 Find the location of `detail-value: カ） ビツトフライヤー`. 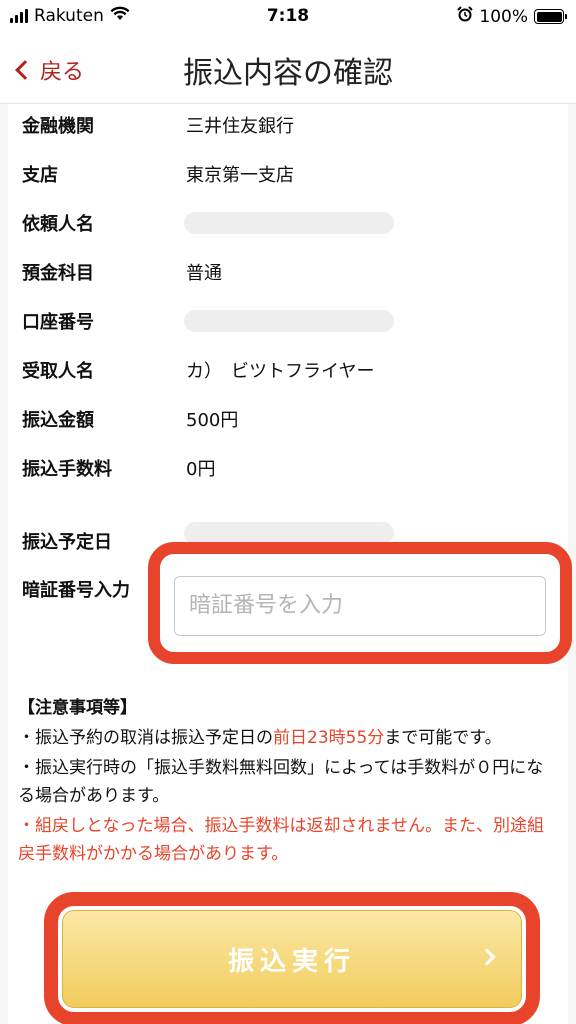

detail-value: カ） ビツトフライヤー is located at coordinates (280, 371).